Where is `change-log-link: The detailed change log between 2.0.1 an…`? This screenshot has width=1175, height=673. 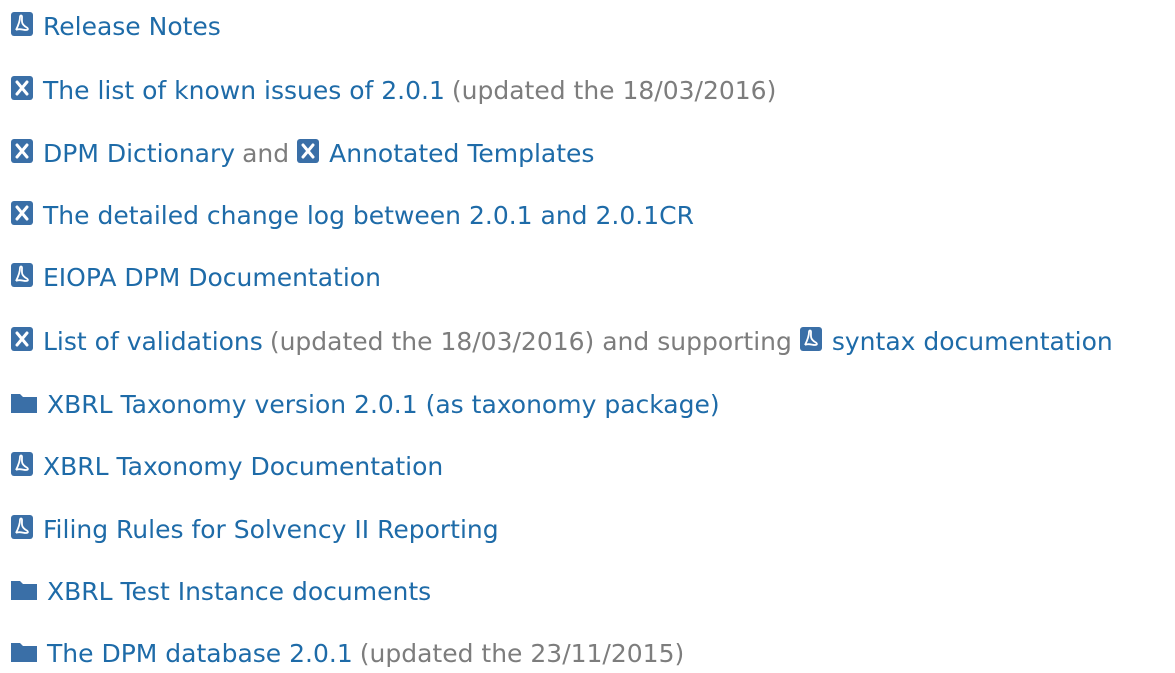 change-log-link: The detailed change log between 2.0.1 an… is located at coordinates (368, 215).